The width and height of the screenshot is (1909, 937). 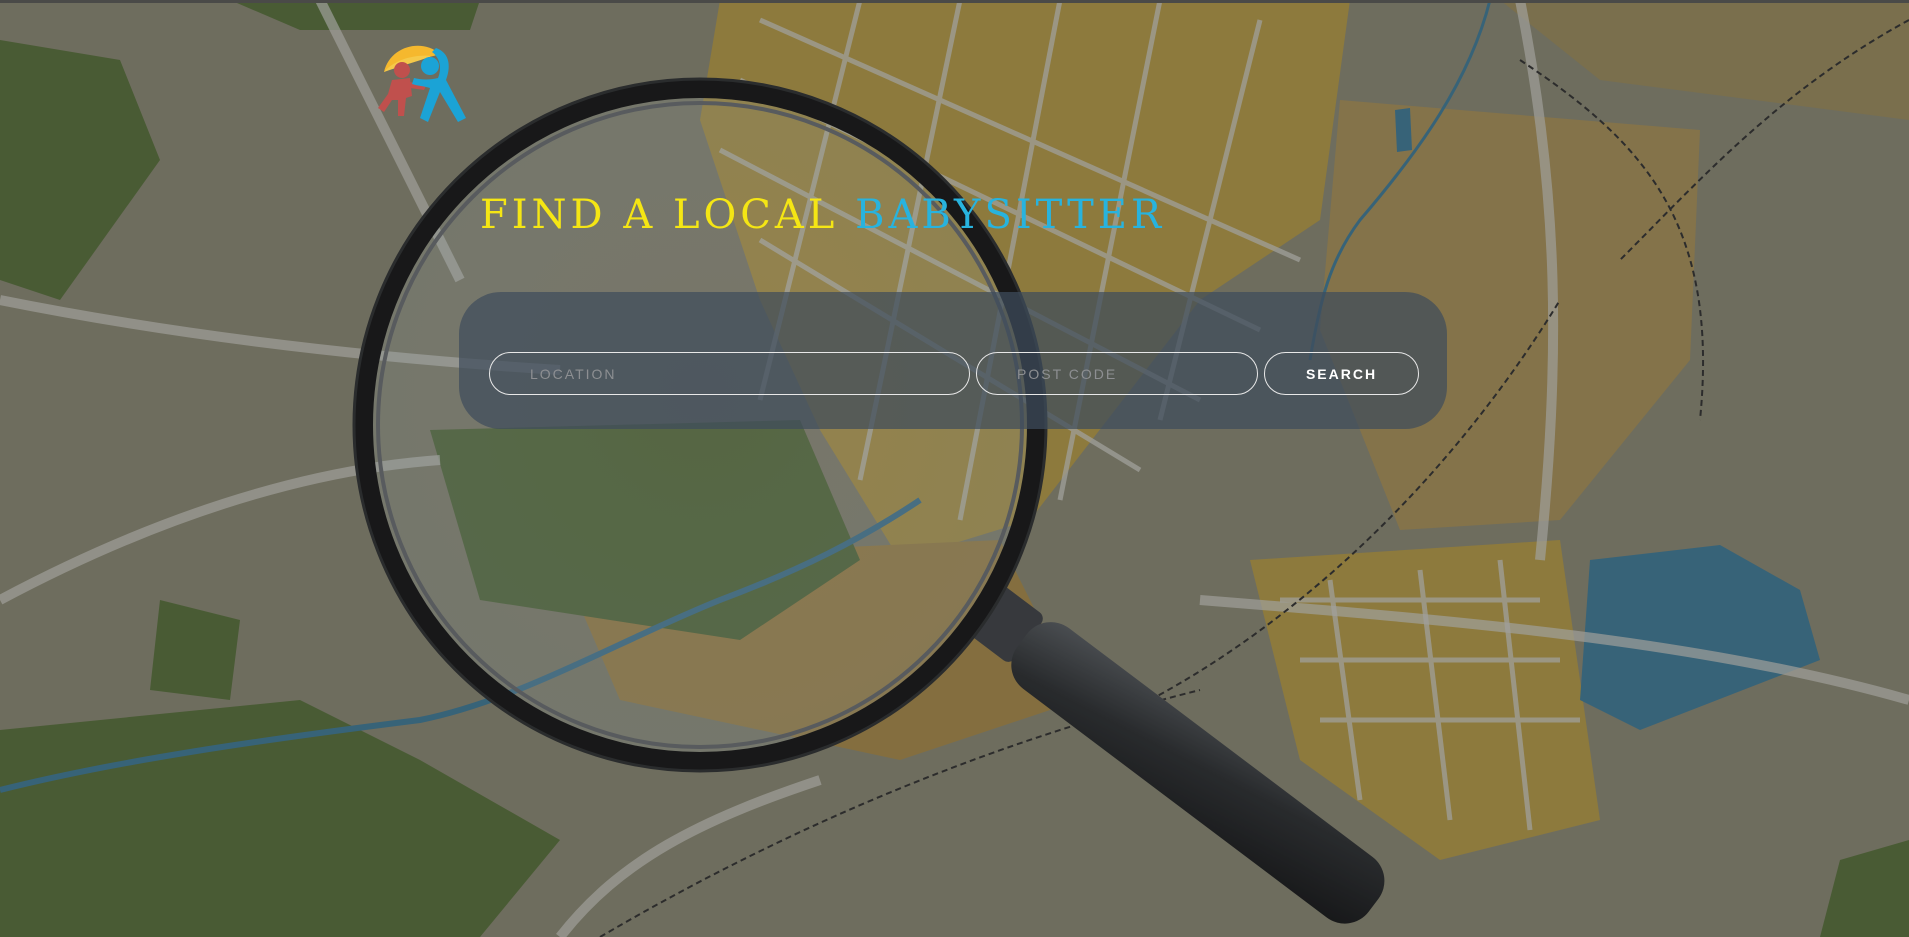 I want to click on headline-part-babysitter: BABYSITTER, so click(x=1010, y=215).